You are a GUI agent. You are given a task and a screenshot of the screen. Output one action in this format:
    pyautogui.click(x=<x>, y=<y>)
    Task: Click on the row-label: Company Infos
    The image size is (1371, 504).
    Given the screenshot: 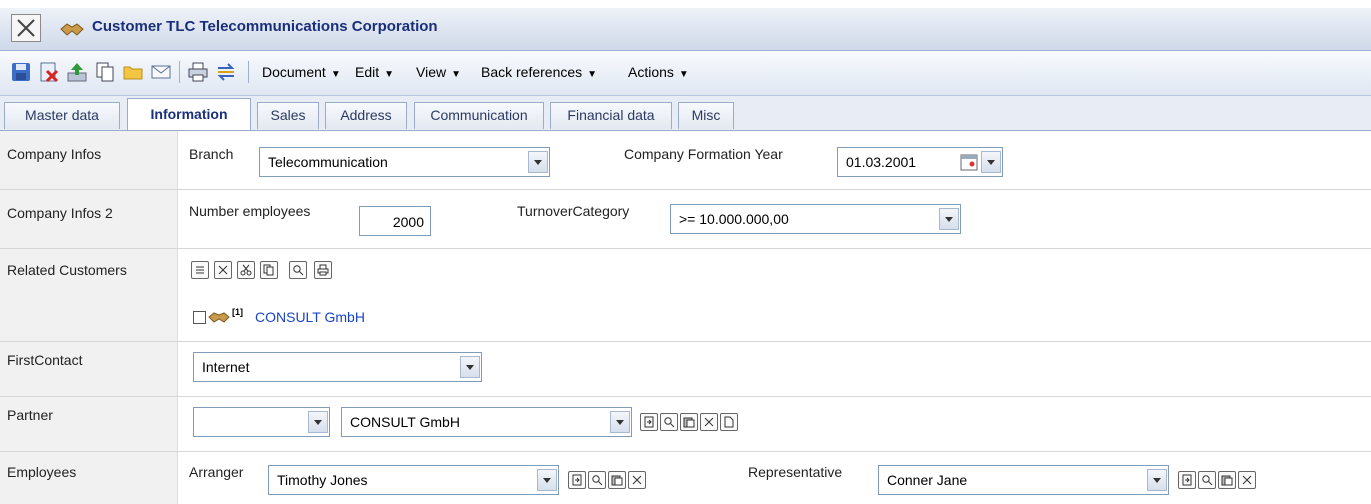 What is the action you would take?
    pyautogui.click(x=89, y=160)
    